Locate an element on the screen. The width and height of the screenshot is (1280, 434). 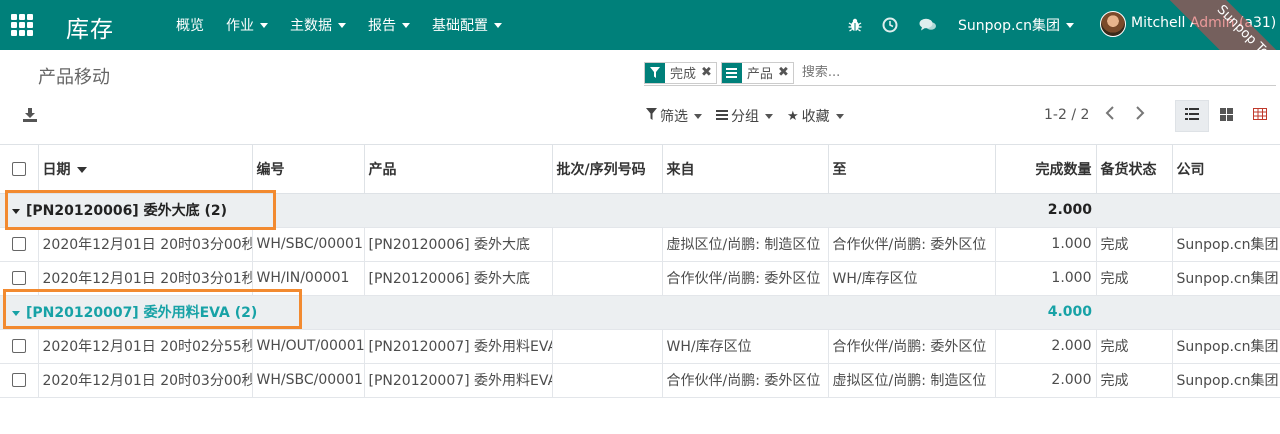
app-grid-icon is located at coordinates (22, 25).